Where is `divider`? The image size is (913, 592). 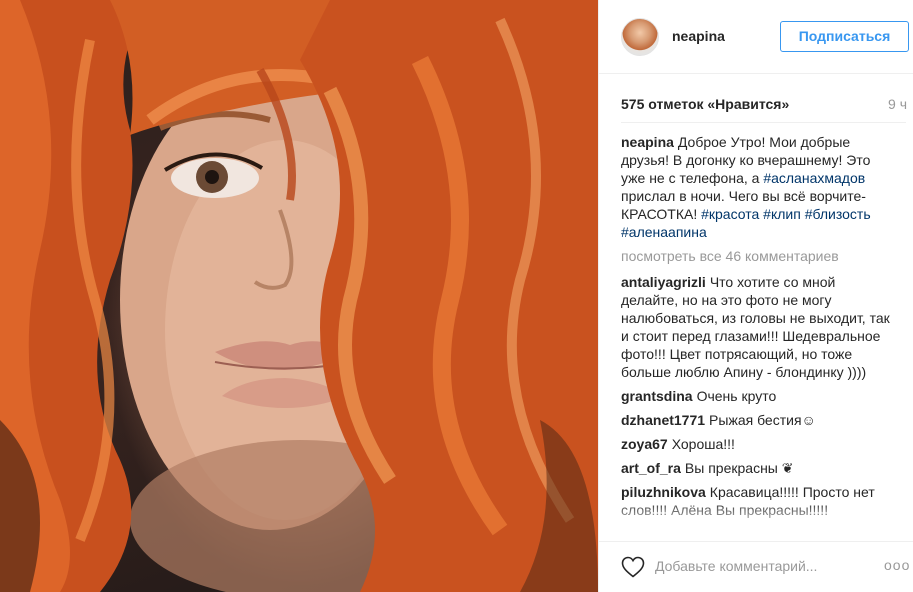 divider is located at coordinates (763, 122).